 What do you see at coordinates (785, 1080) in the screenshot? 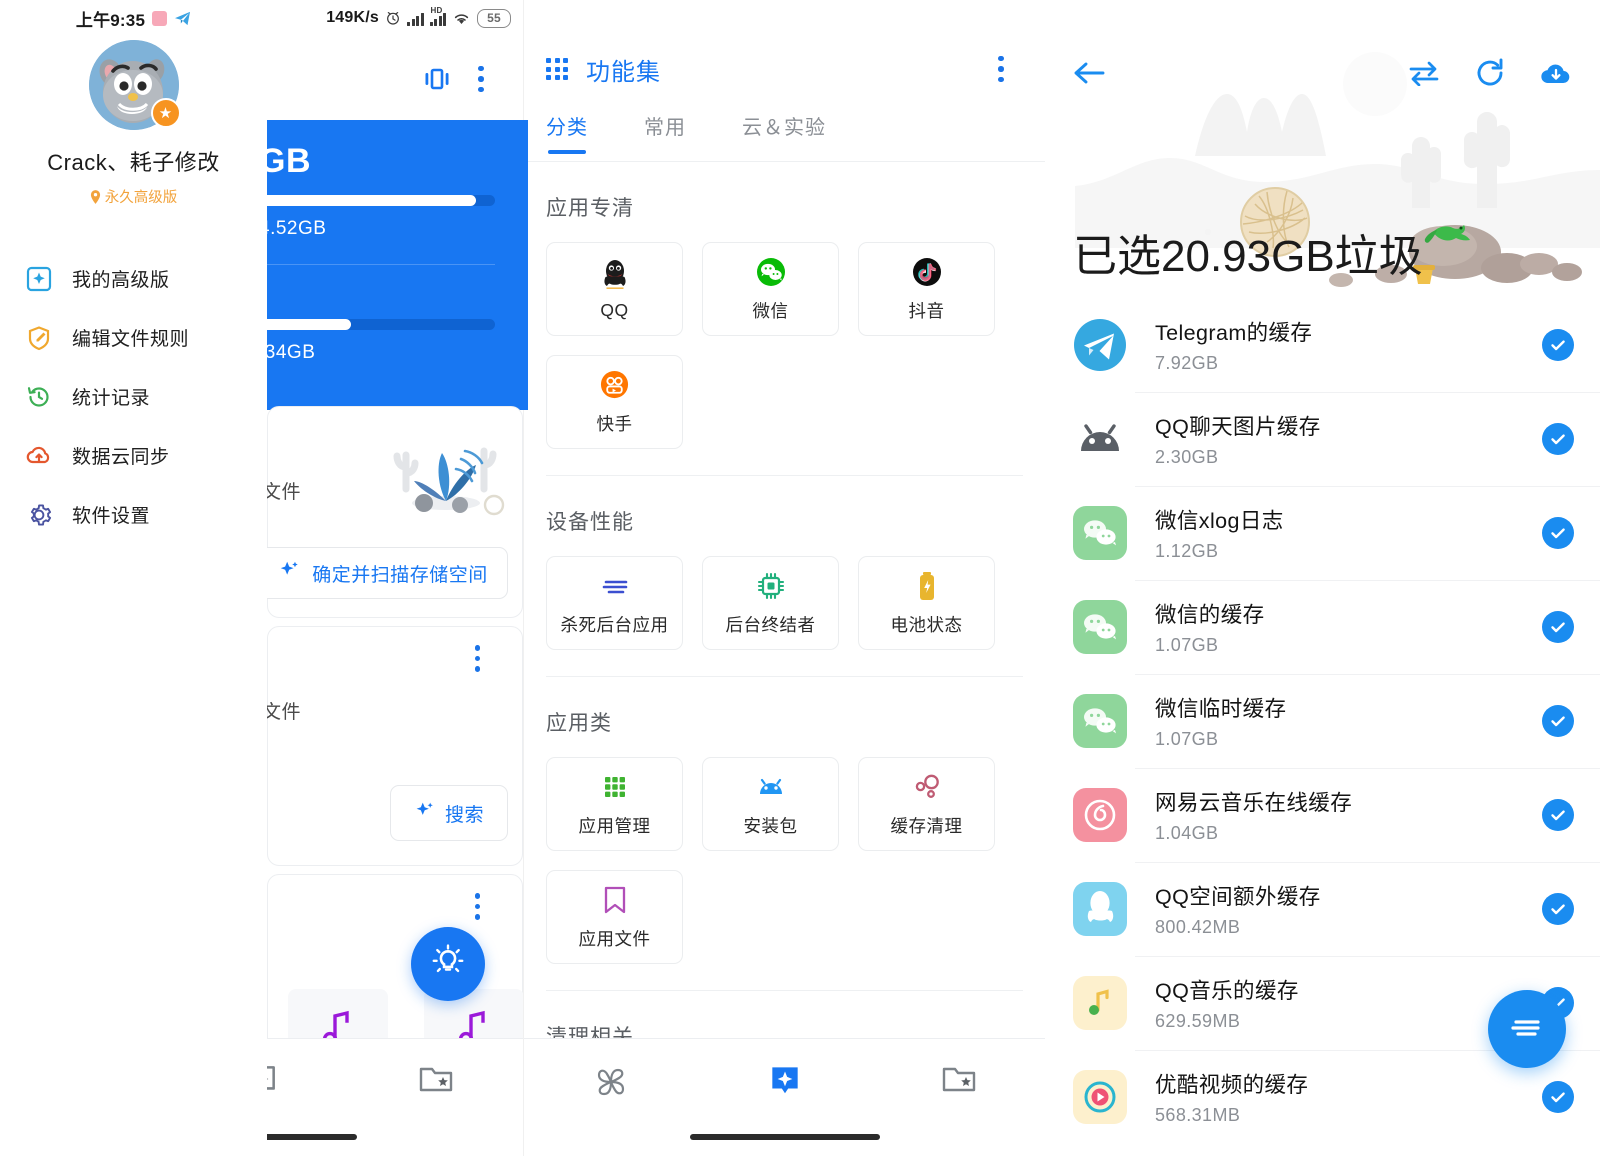
I see `nav-sparkle-tag-active` at bounding box center [785, 1080].